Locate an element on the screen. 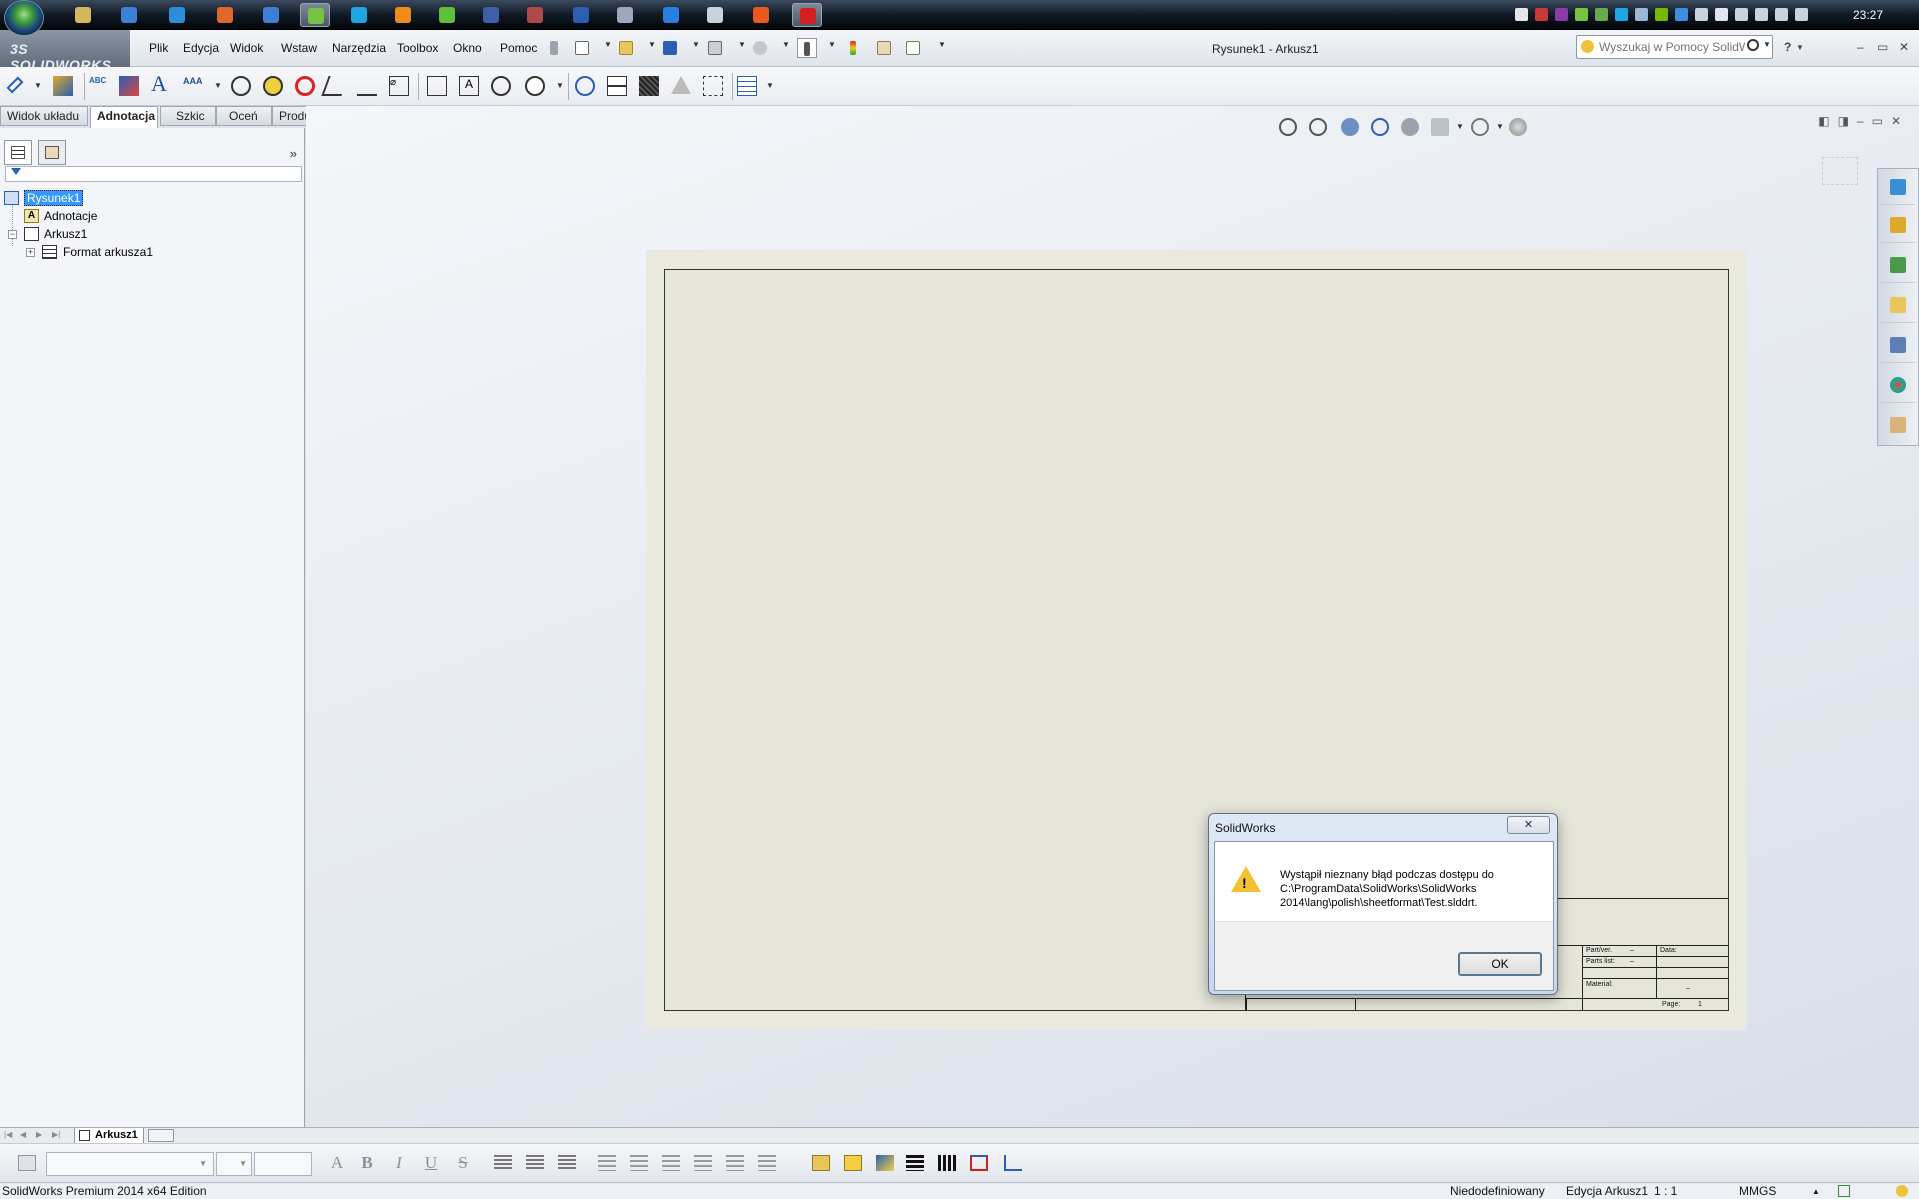 Image resolution: width=1919 pixels, height=1199 pixels. menu-okno: Okno is located at coordinates (467, 48).